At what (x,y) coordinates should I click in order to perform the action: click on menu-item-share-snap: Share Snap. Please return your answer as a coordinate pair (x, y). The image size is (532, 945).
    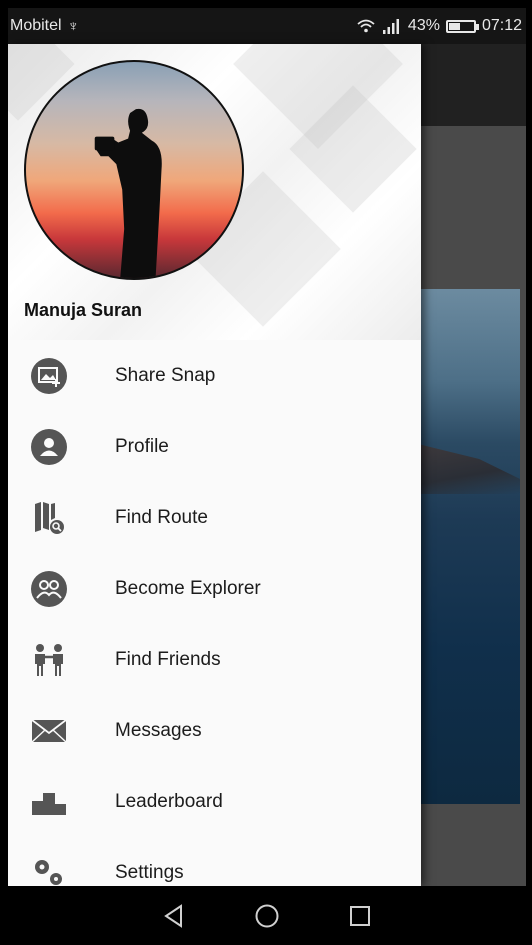
    Looking at the image, I should click on (214, 375).